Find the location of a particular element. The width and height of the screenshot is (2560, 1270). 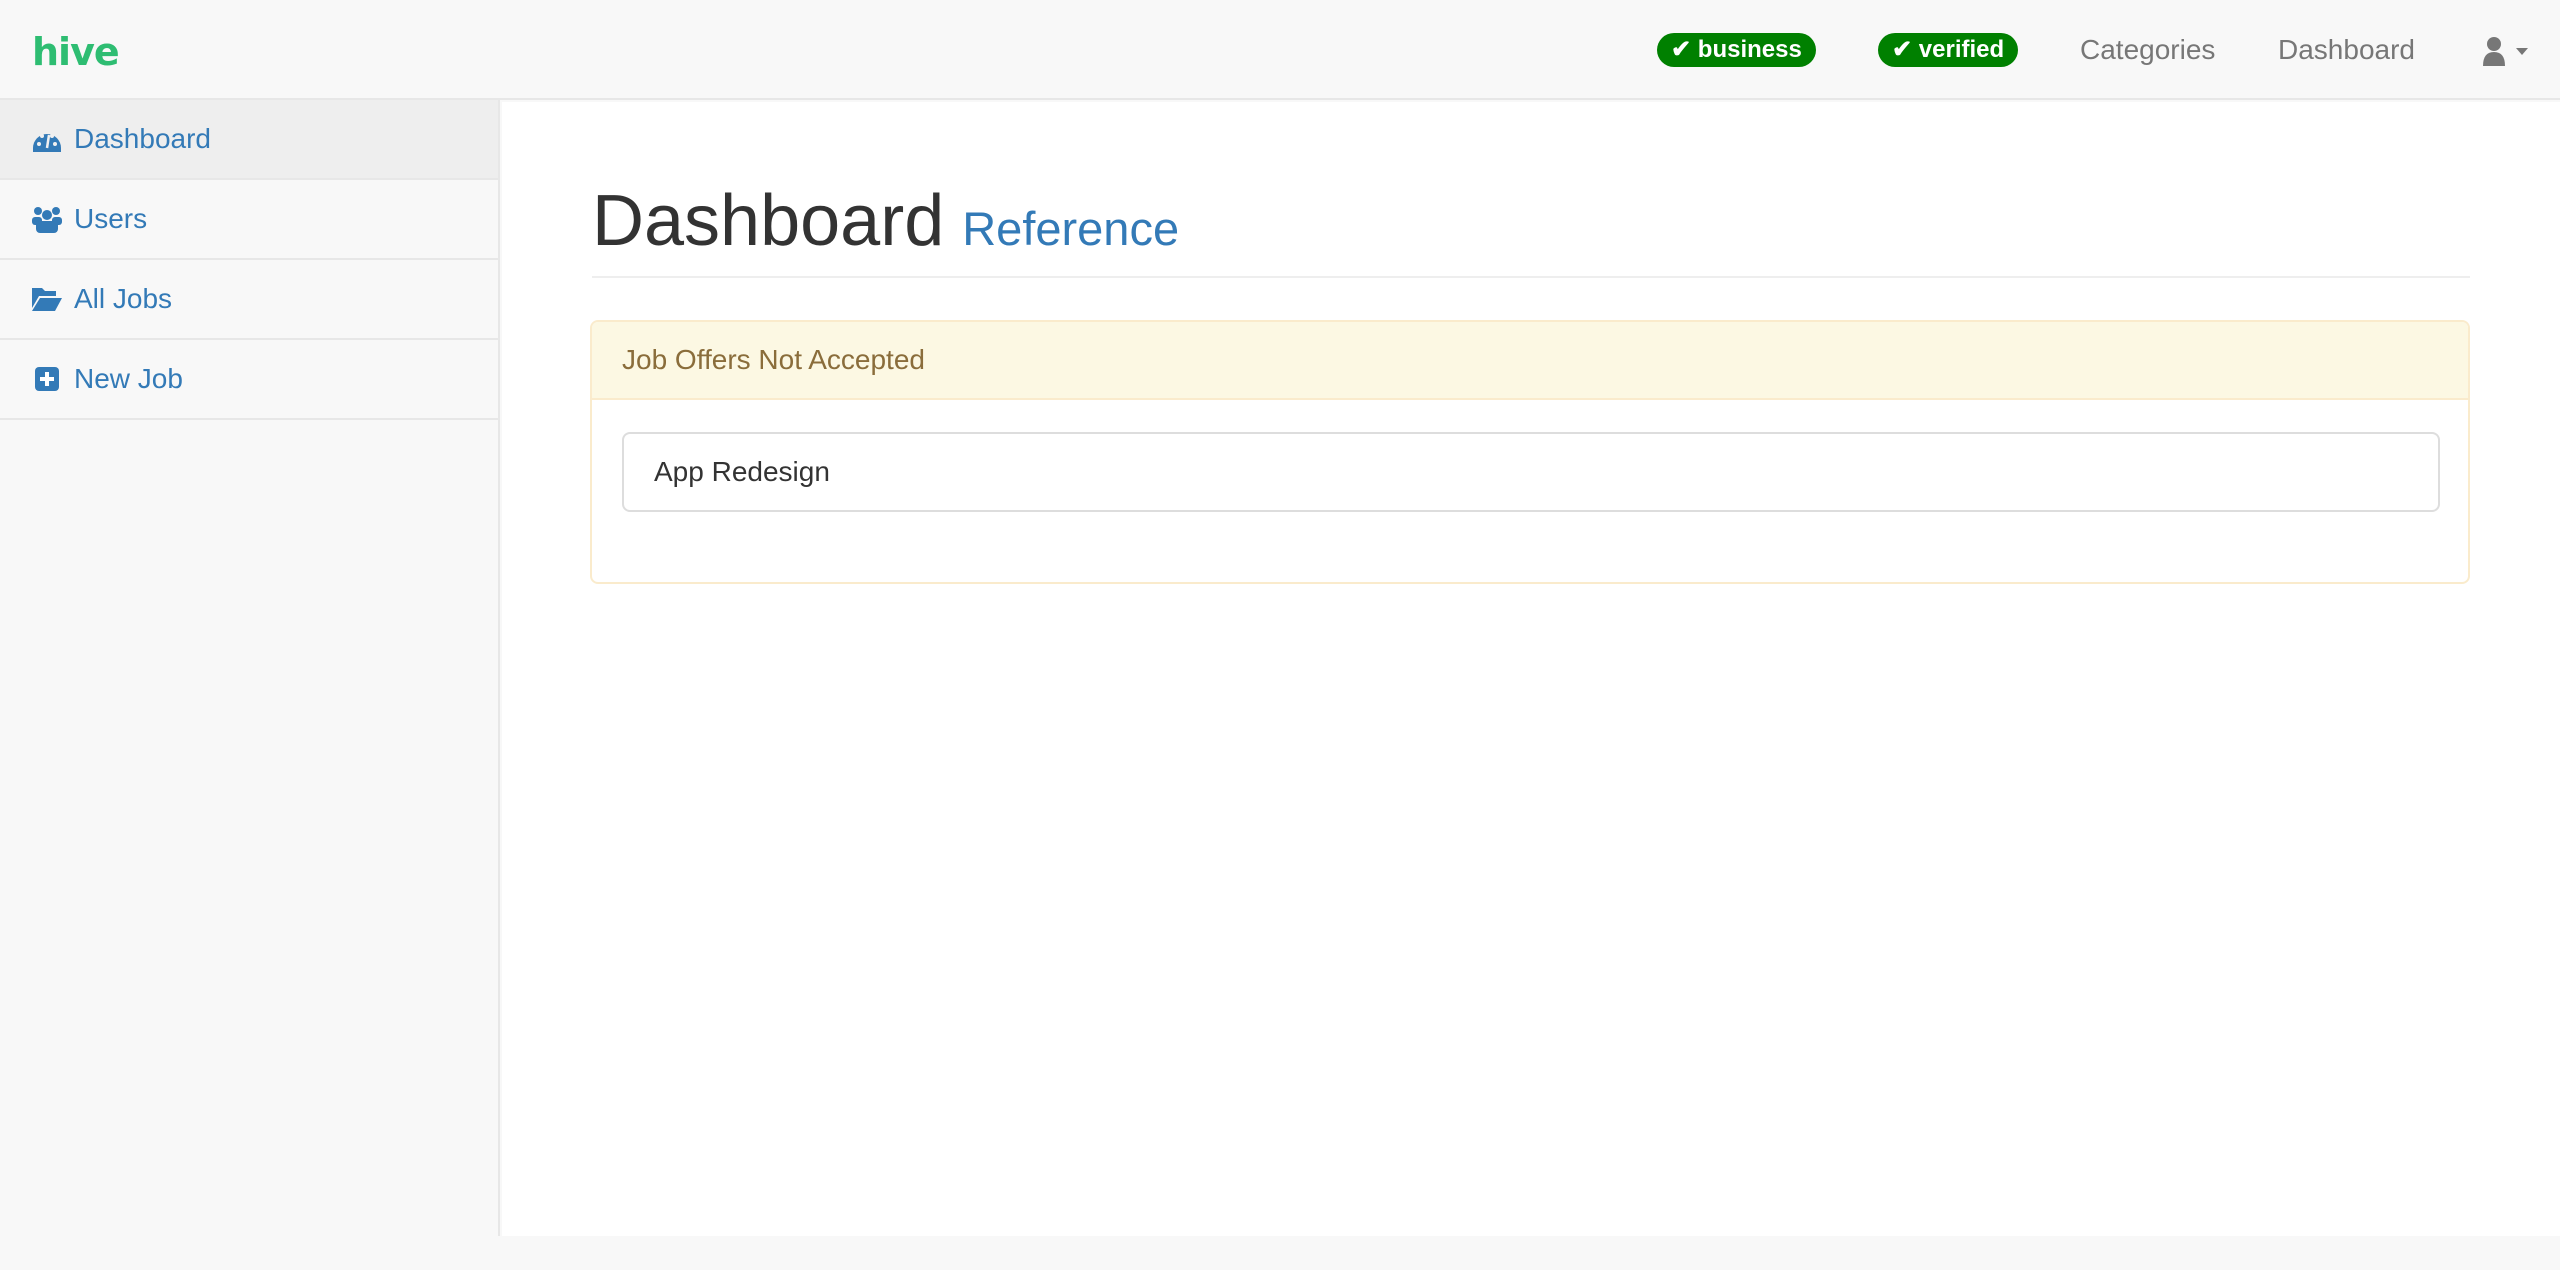

folder-open-icon is located at coordinates (47, 299).